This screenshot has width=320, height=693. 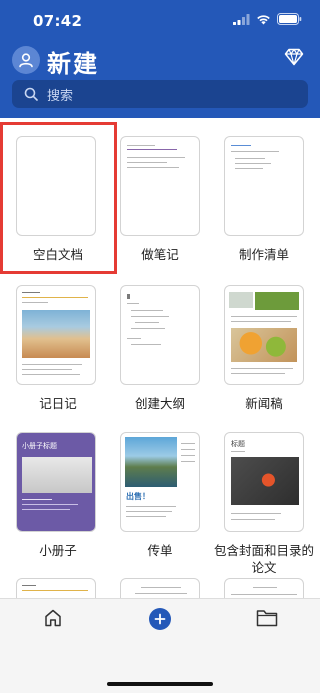 What do you see at coordinates (73, 64) in the screenshot?
I see `page-title: 新建` at bounding box center [73, 64].